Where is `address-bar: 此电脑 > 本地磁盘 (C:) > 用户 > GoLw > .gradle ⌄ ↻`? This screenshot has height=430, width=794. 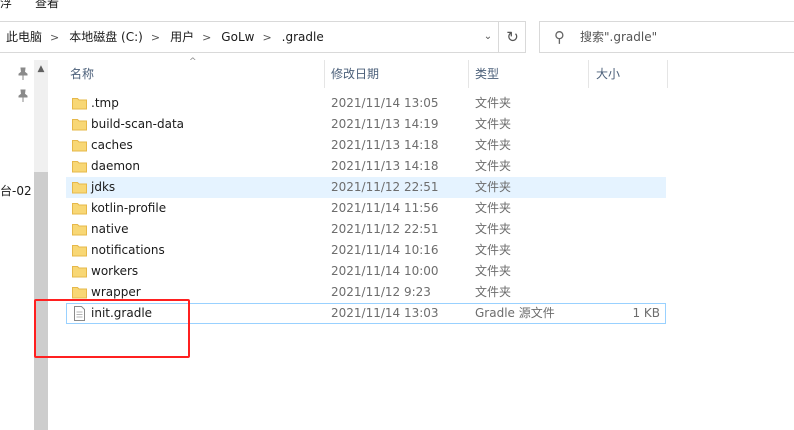
address-bar: 此电脑 > 本地磁盘 (C:) > 用户 > GoLw > .gradle ⌄ ↻ is located at coordinates (263, 37).